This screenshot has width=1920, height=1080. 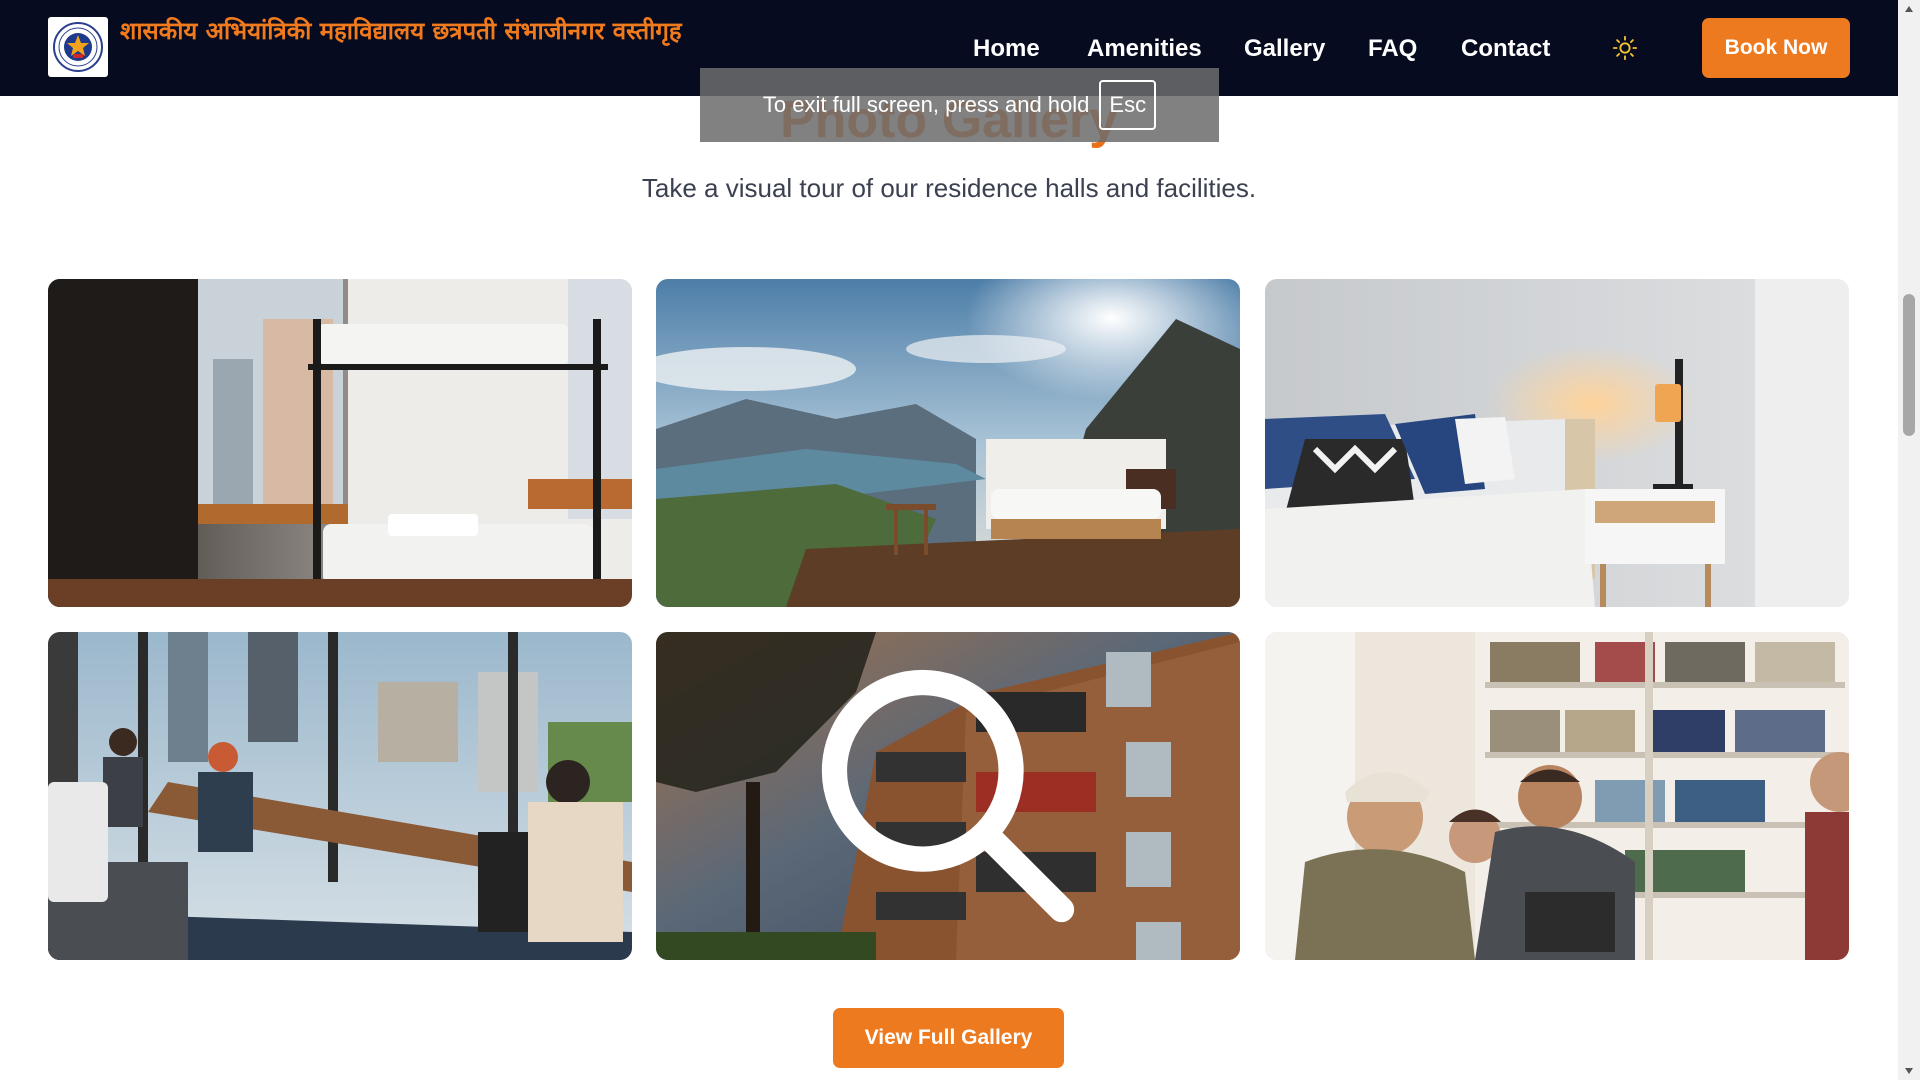 I want to click on gallery-item-bedroom, so click(x=1557, y=443).